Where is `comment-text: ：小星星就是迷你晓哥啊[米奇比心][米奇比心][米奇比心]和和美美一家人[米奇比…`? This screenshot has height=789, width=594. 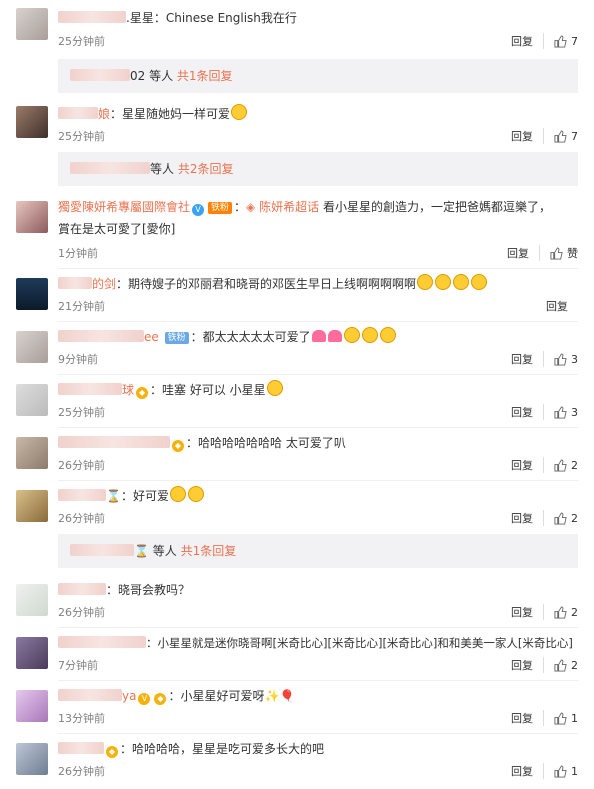 comment-text: ：小星星就是迷你晓哥啊[米奇比心][米奇比心][米奇比心]和和美美一家人[米奇比… is located at coordinates (318, 643).